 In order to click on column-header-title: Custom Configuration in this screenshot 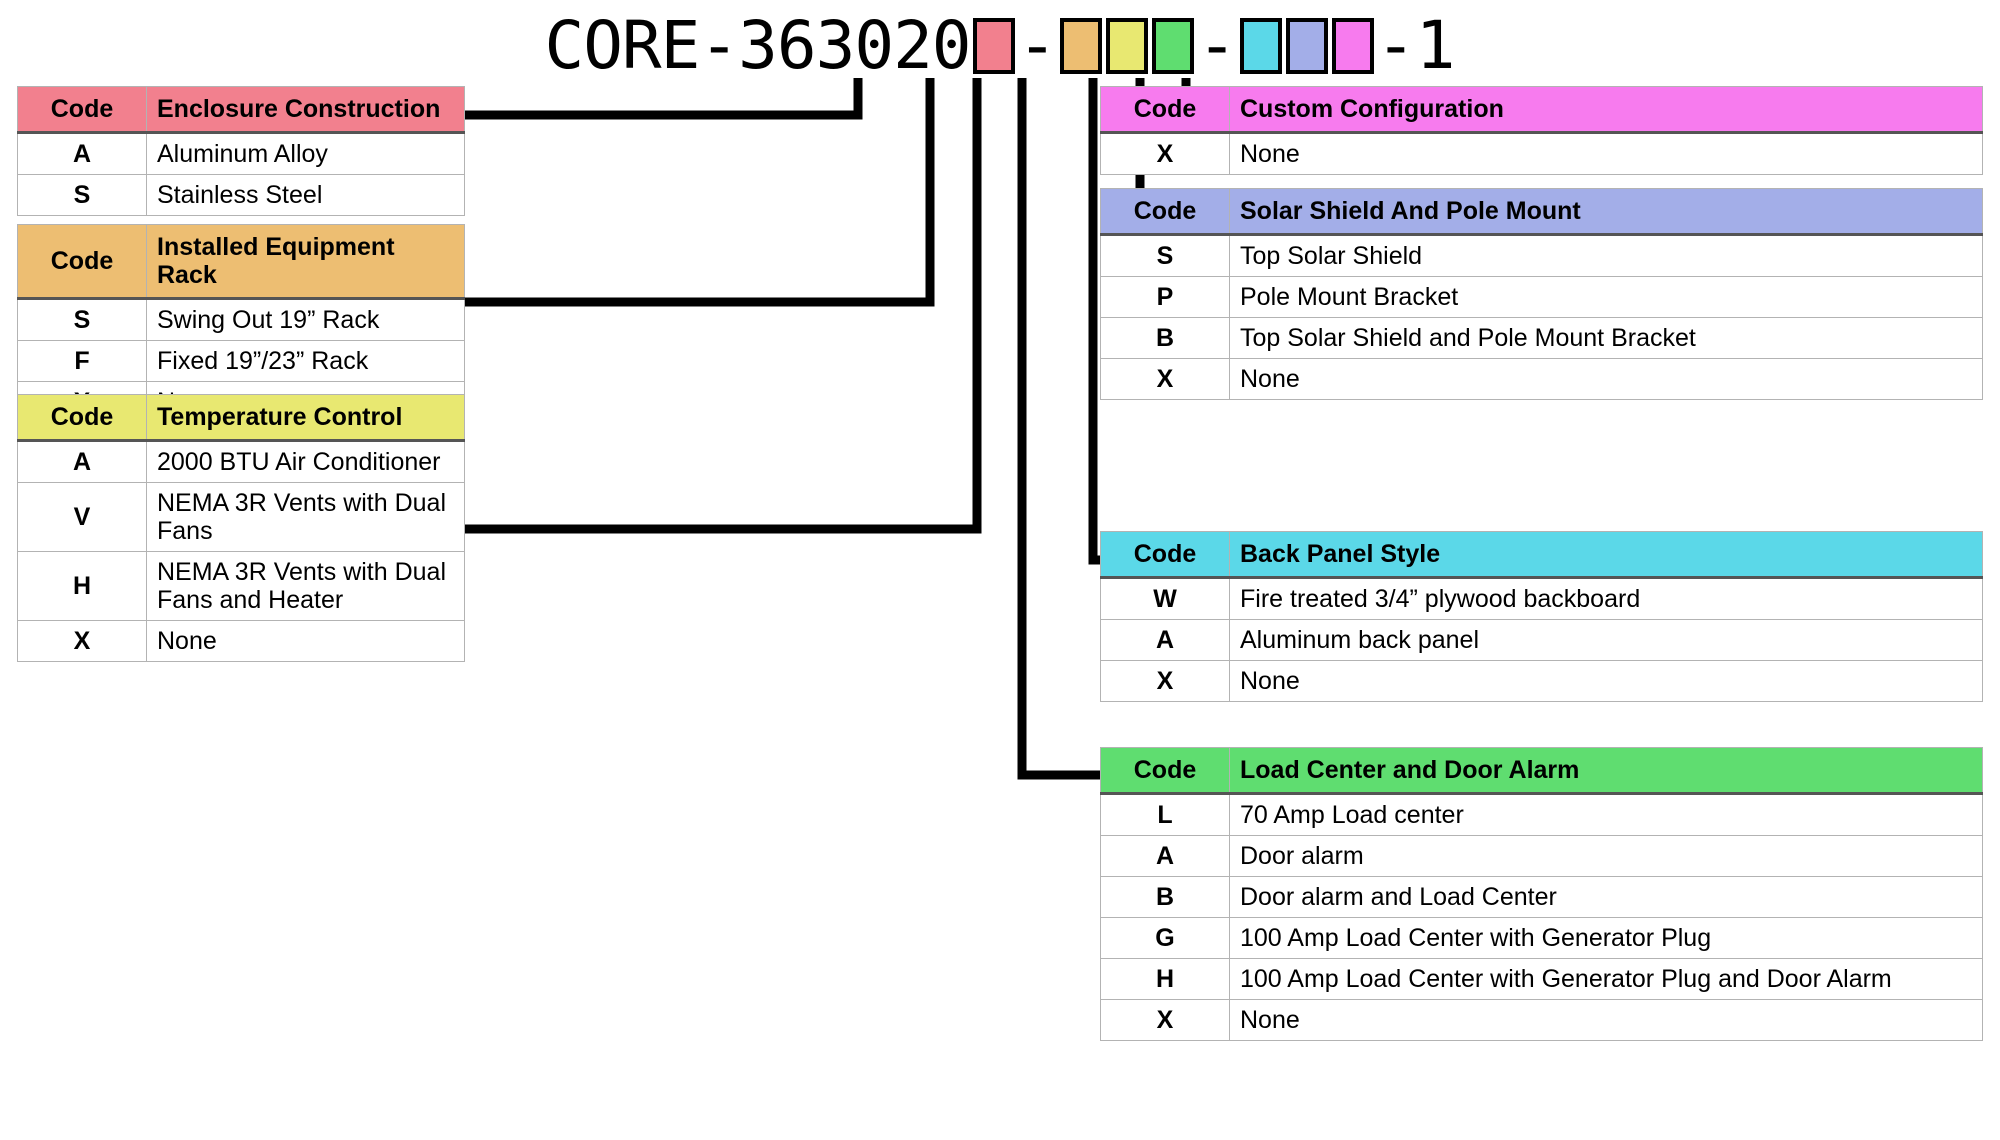, I will do `click(1606, 110)`.